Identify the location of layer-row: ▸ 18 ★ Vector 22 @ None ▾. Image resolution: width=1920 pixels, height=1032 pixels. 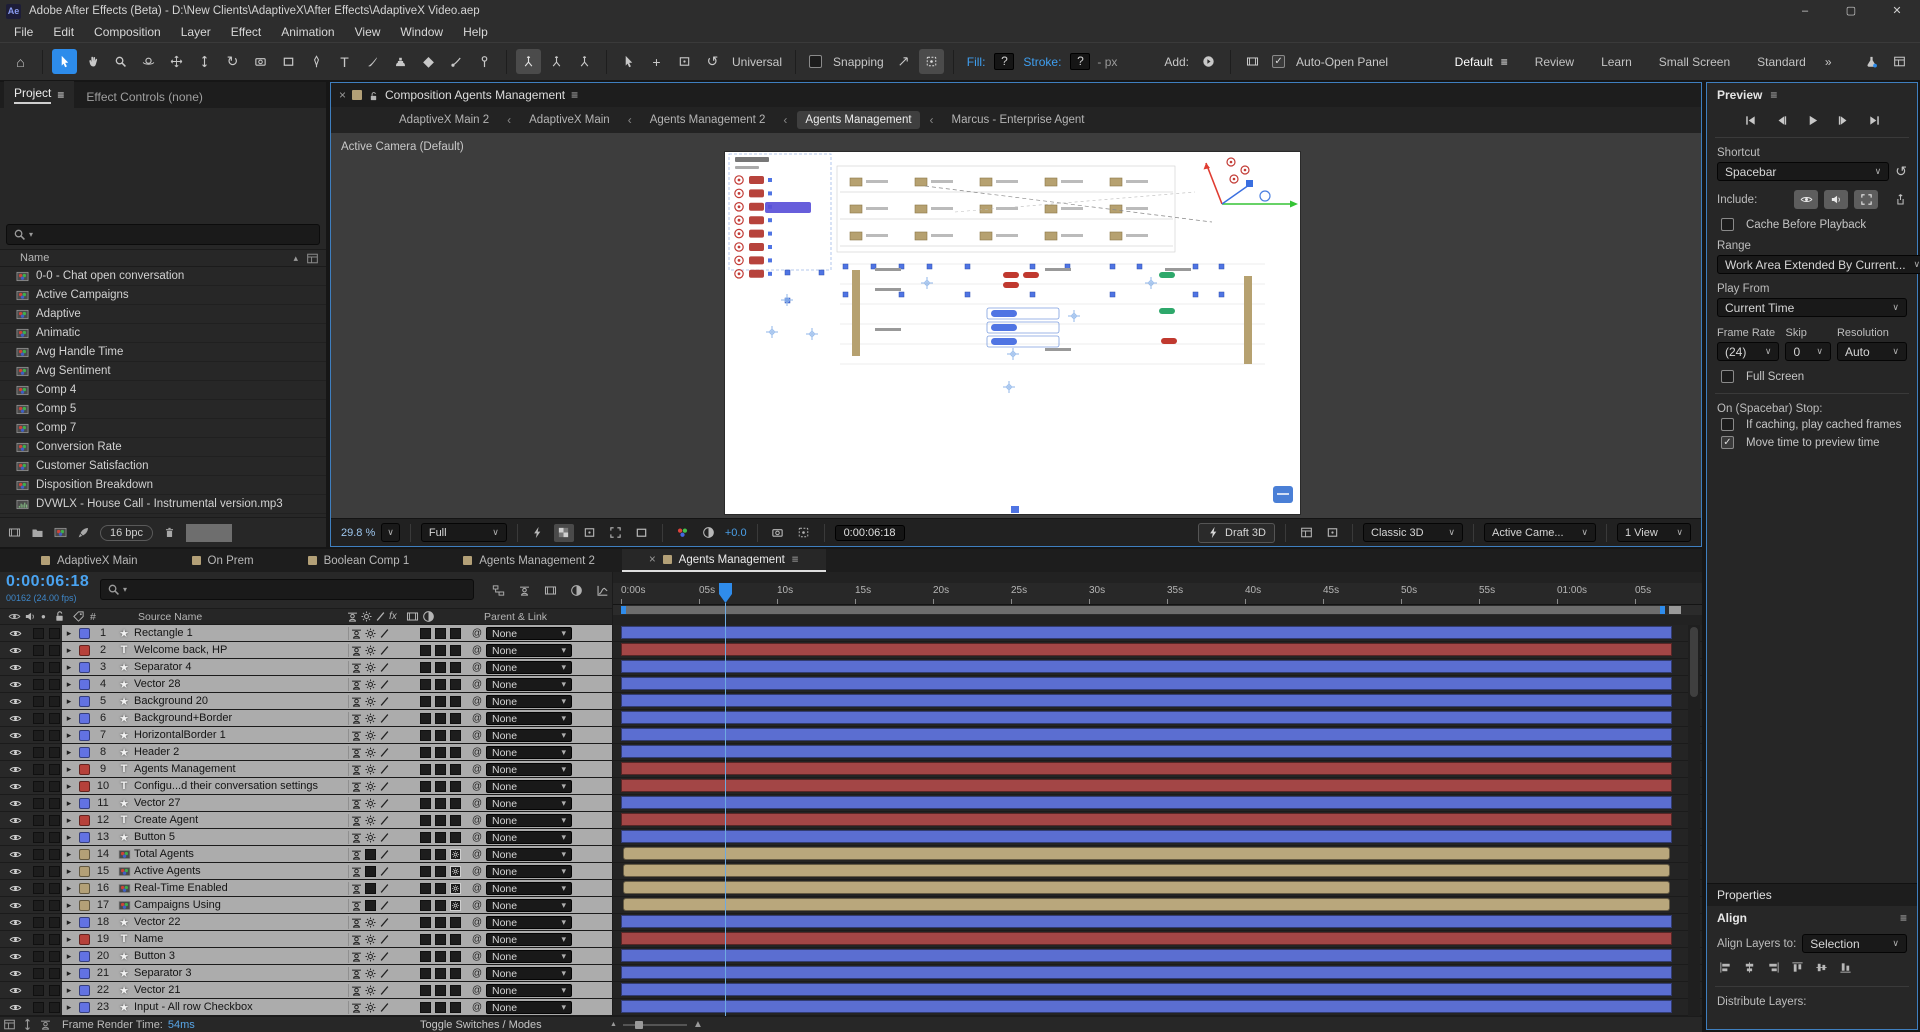
(851, 922).